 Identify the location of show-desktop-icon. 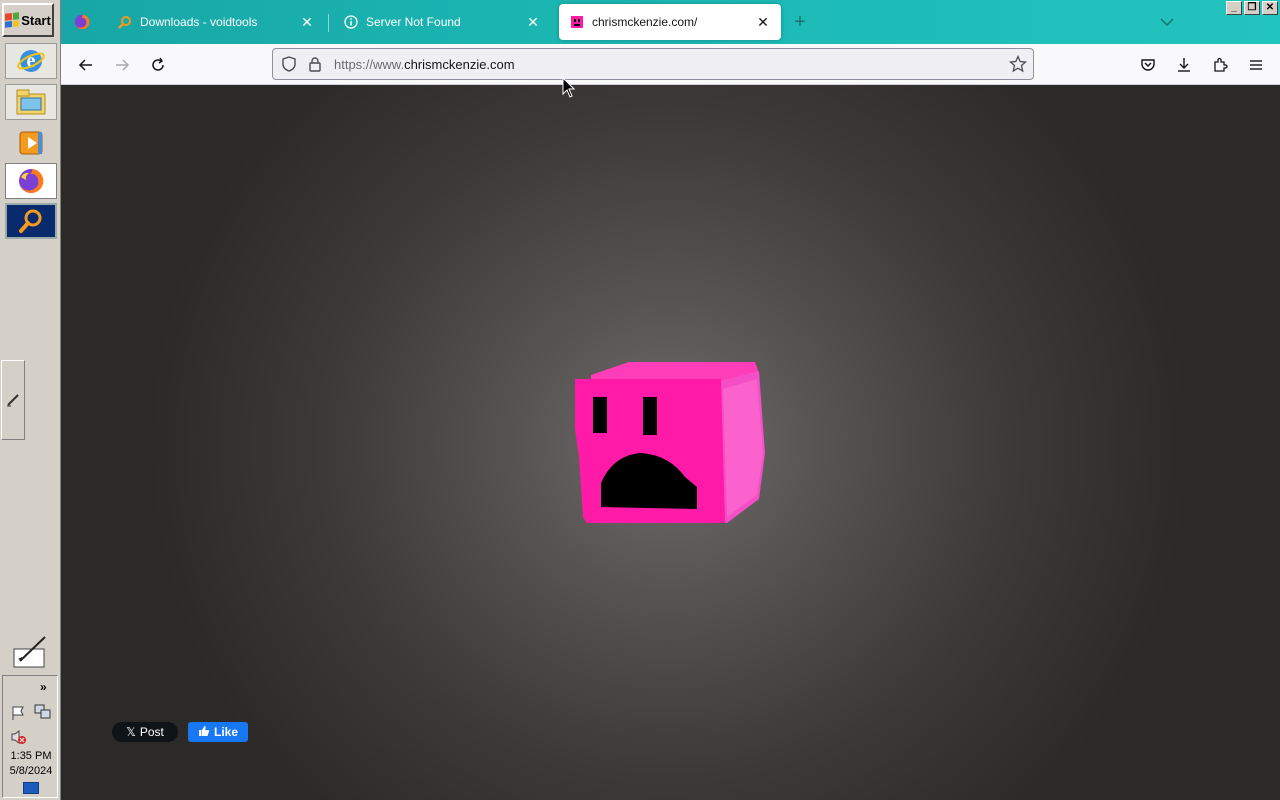
(31, 788).